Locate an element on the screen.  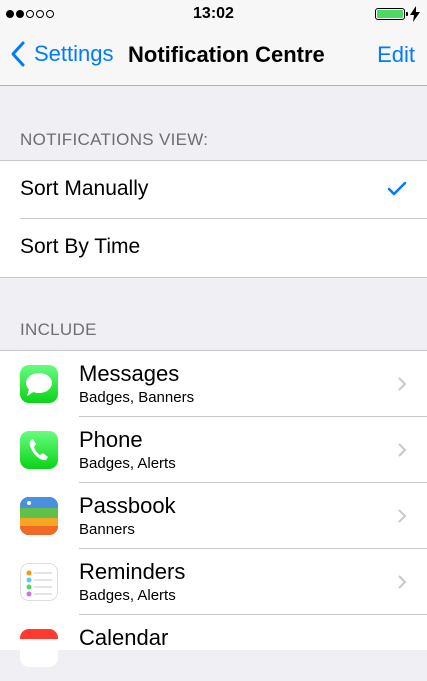
option-label: Sort Manually is located at coordinates (84, 188).